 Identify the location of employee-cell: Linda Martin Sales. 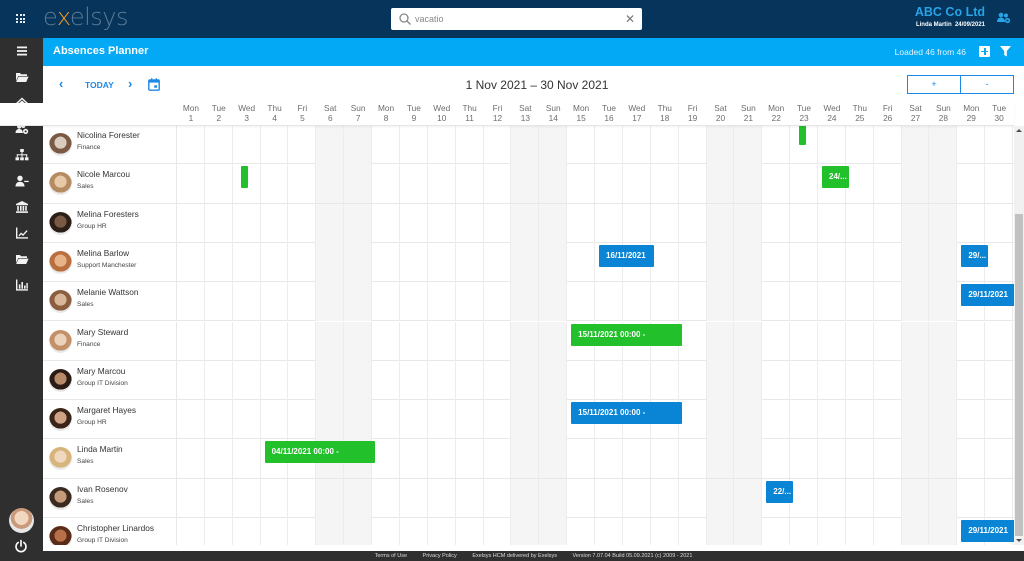
(110, 459).